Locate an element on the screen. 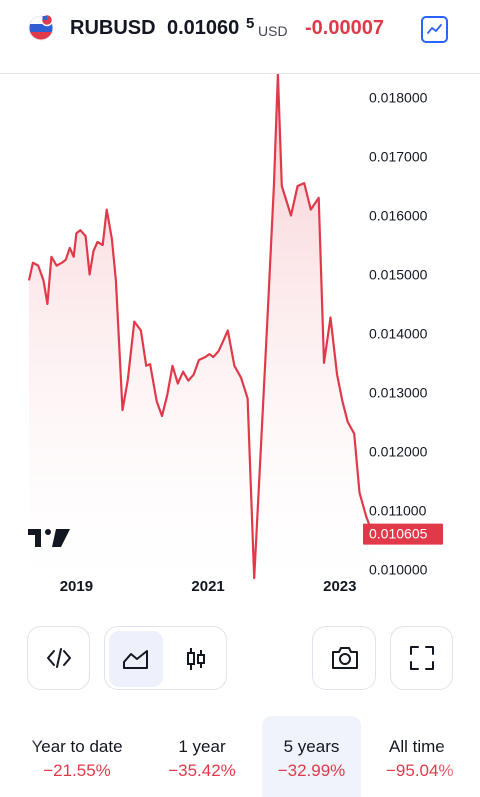  chart-type-button is located at coordinates (434, 29).